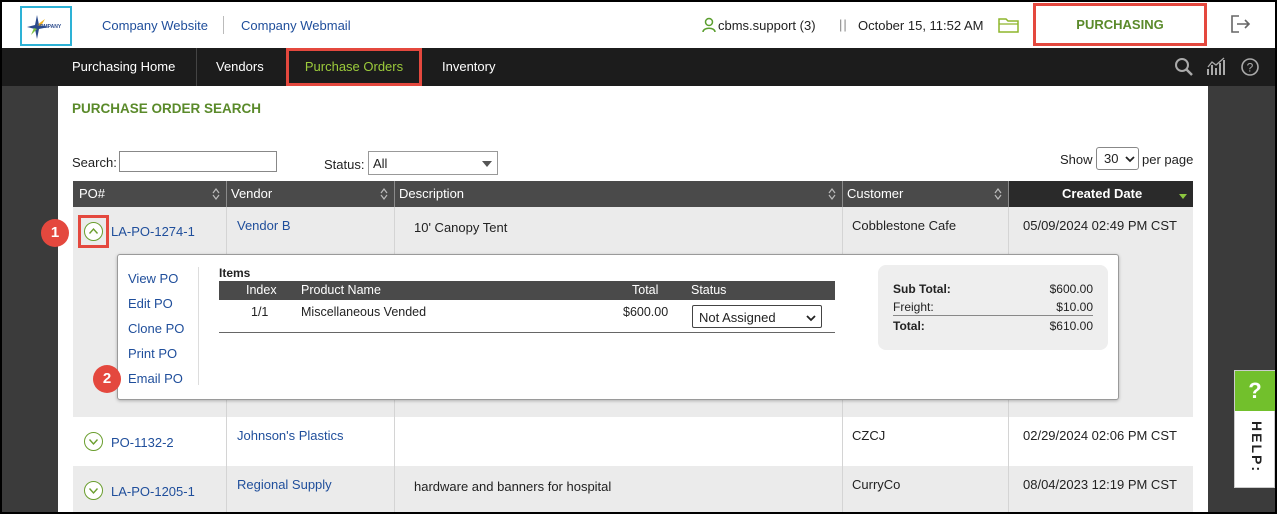 The height and width of the screenshot is (514, 1277). What do you see at coordinates (1100, 225) in the screenshot?
I see `po-created-date: 05/09/2024 02:49 PM CST` at bounding box center [1100, 225].